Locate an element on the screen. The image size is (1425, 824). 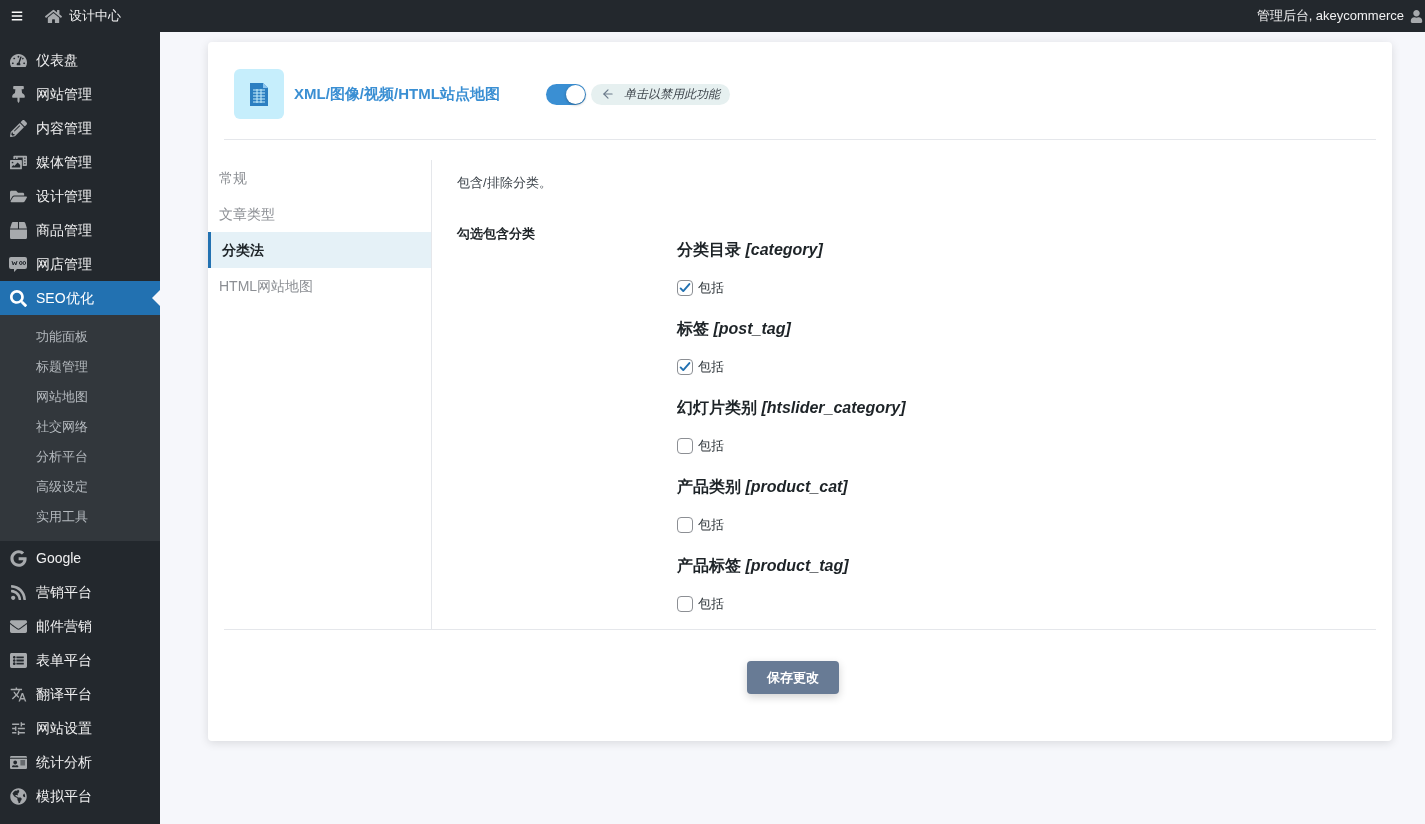
submenu-item: 功能面板 is located at coordinates (80, 337).